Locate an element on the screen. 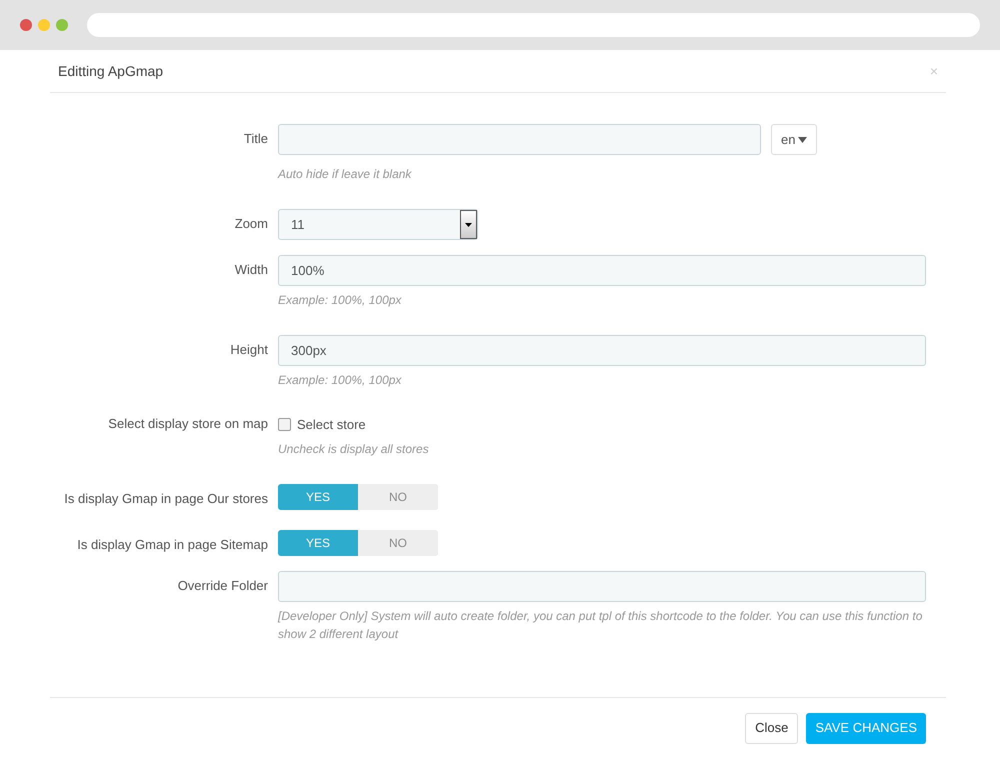  save-button: SAVE CHANGES is located at coordinates (866, 728).